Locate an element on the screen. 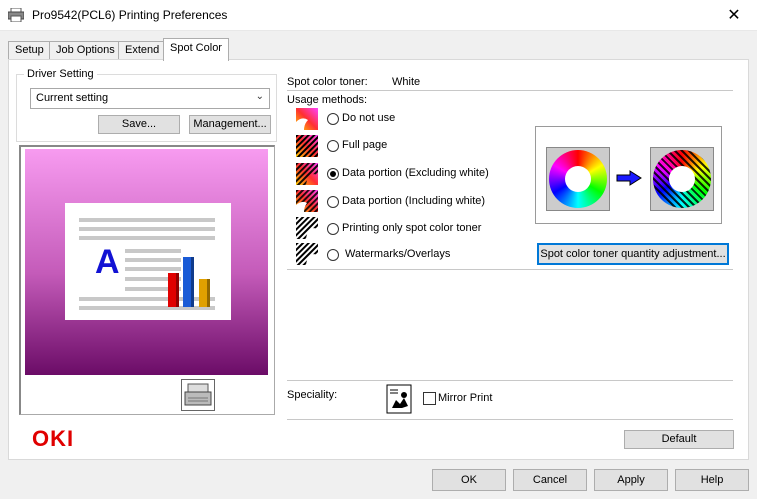  usage-methods-label: Usage methods: is located at coordinates (327, 100).